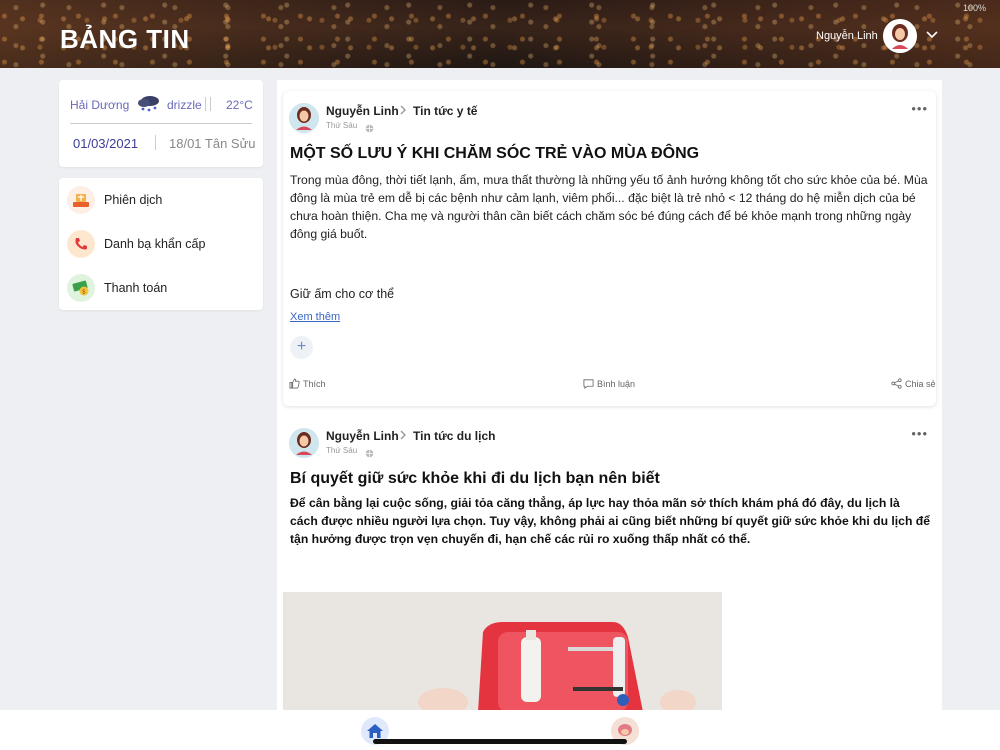 The image size is (1000, 750). What do you see at coordinates (500, 34) in the screenshot?
I see `header-banner: 100% BẢNG TIN Nguyễn Linh` at bounding box center [500, 34].